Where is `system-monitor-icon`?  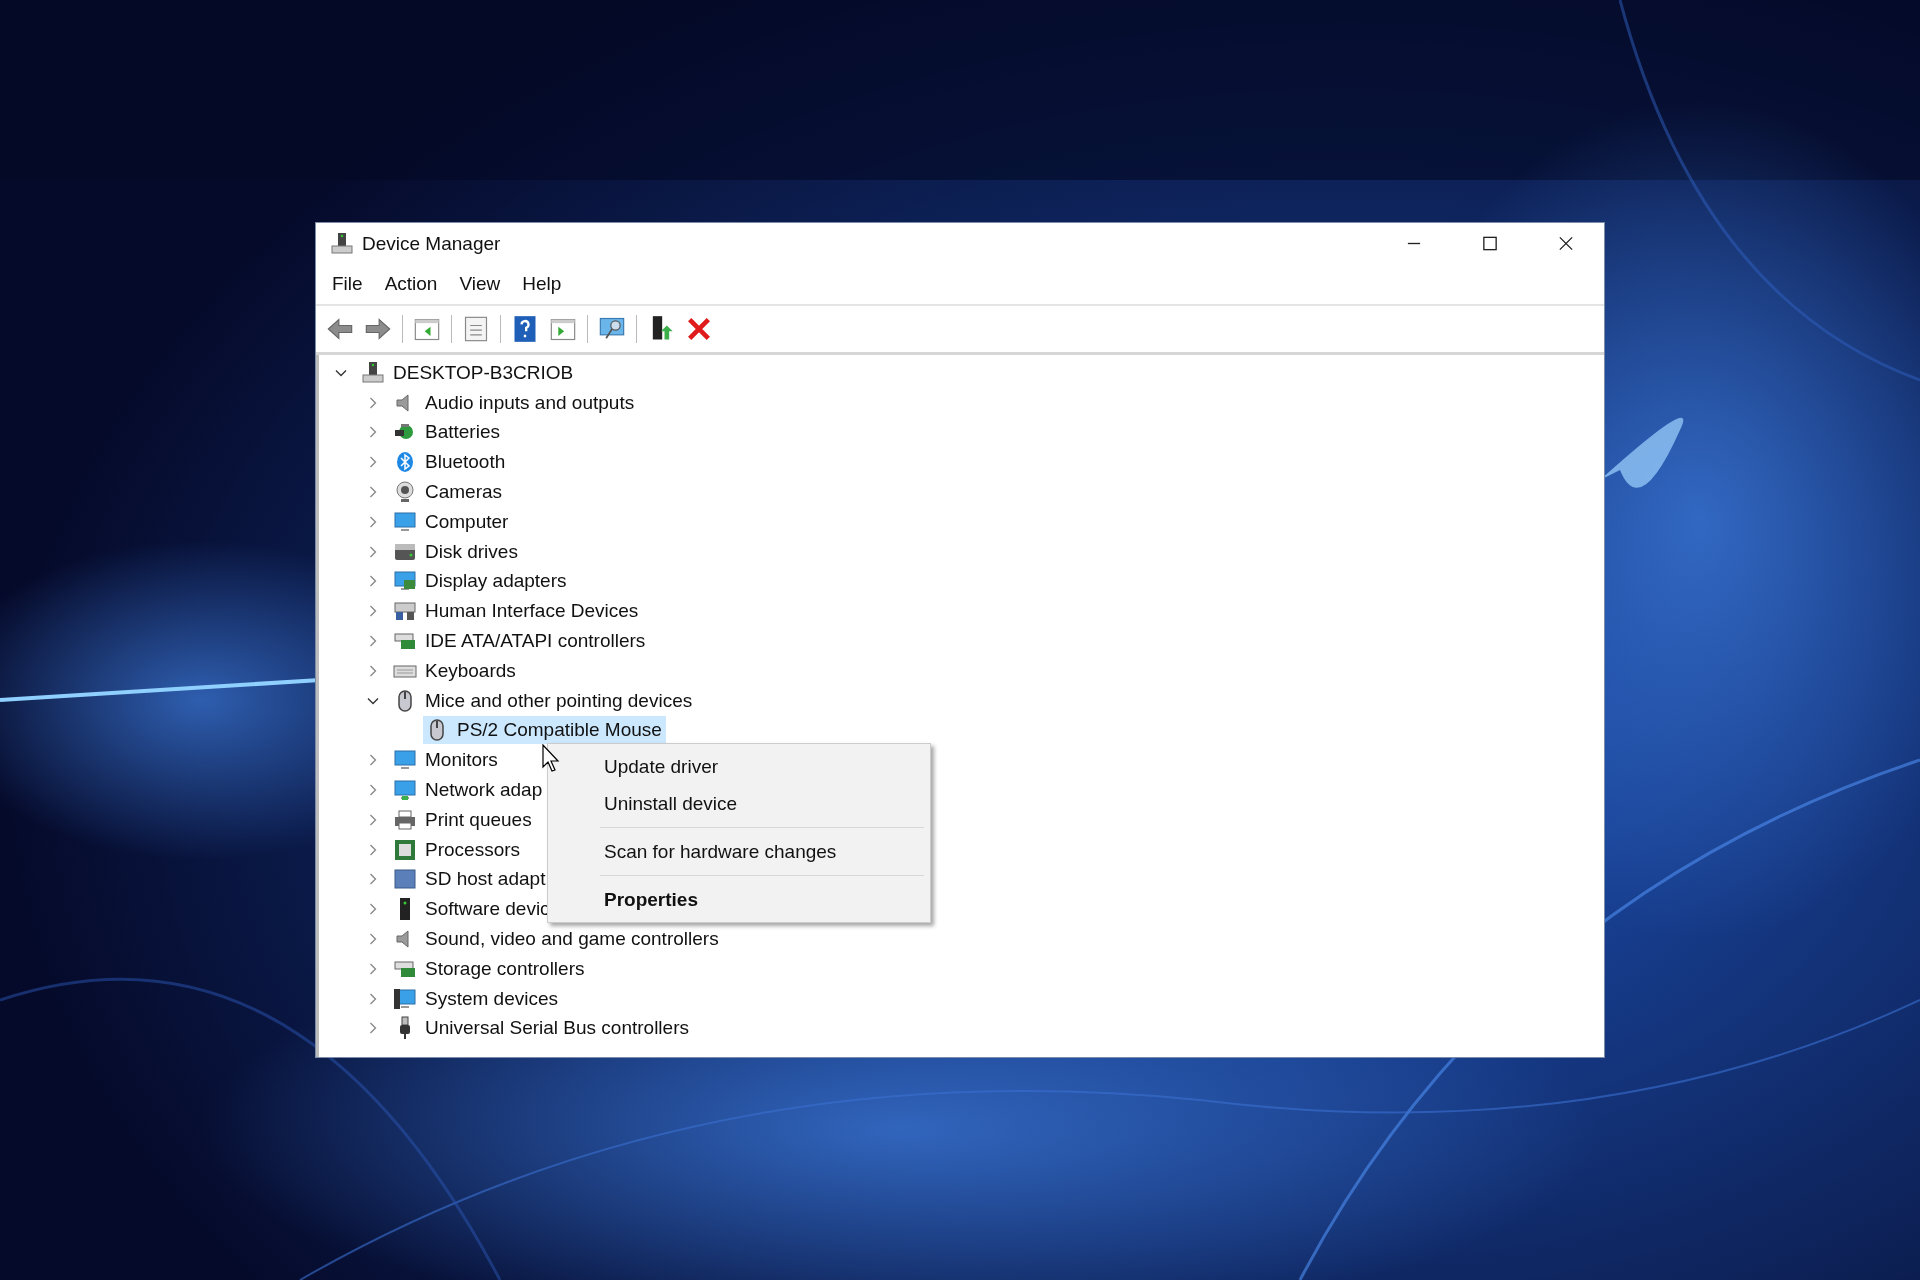
system-monitor-icon is located at coordinates (405, 998).